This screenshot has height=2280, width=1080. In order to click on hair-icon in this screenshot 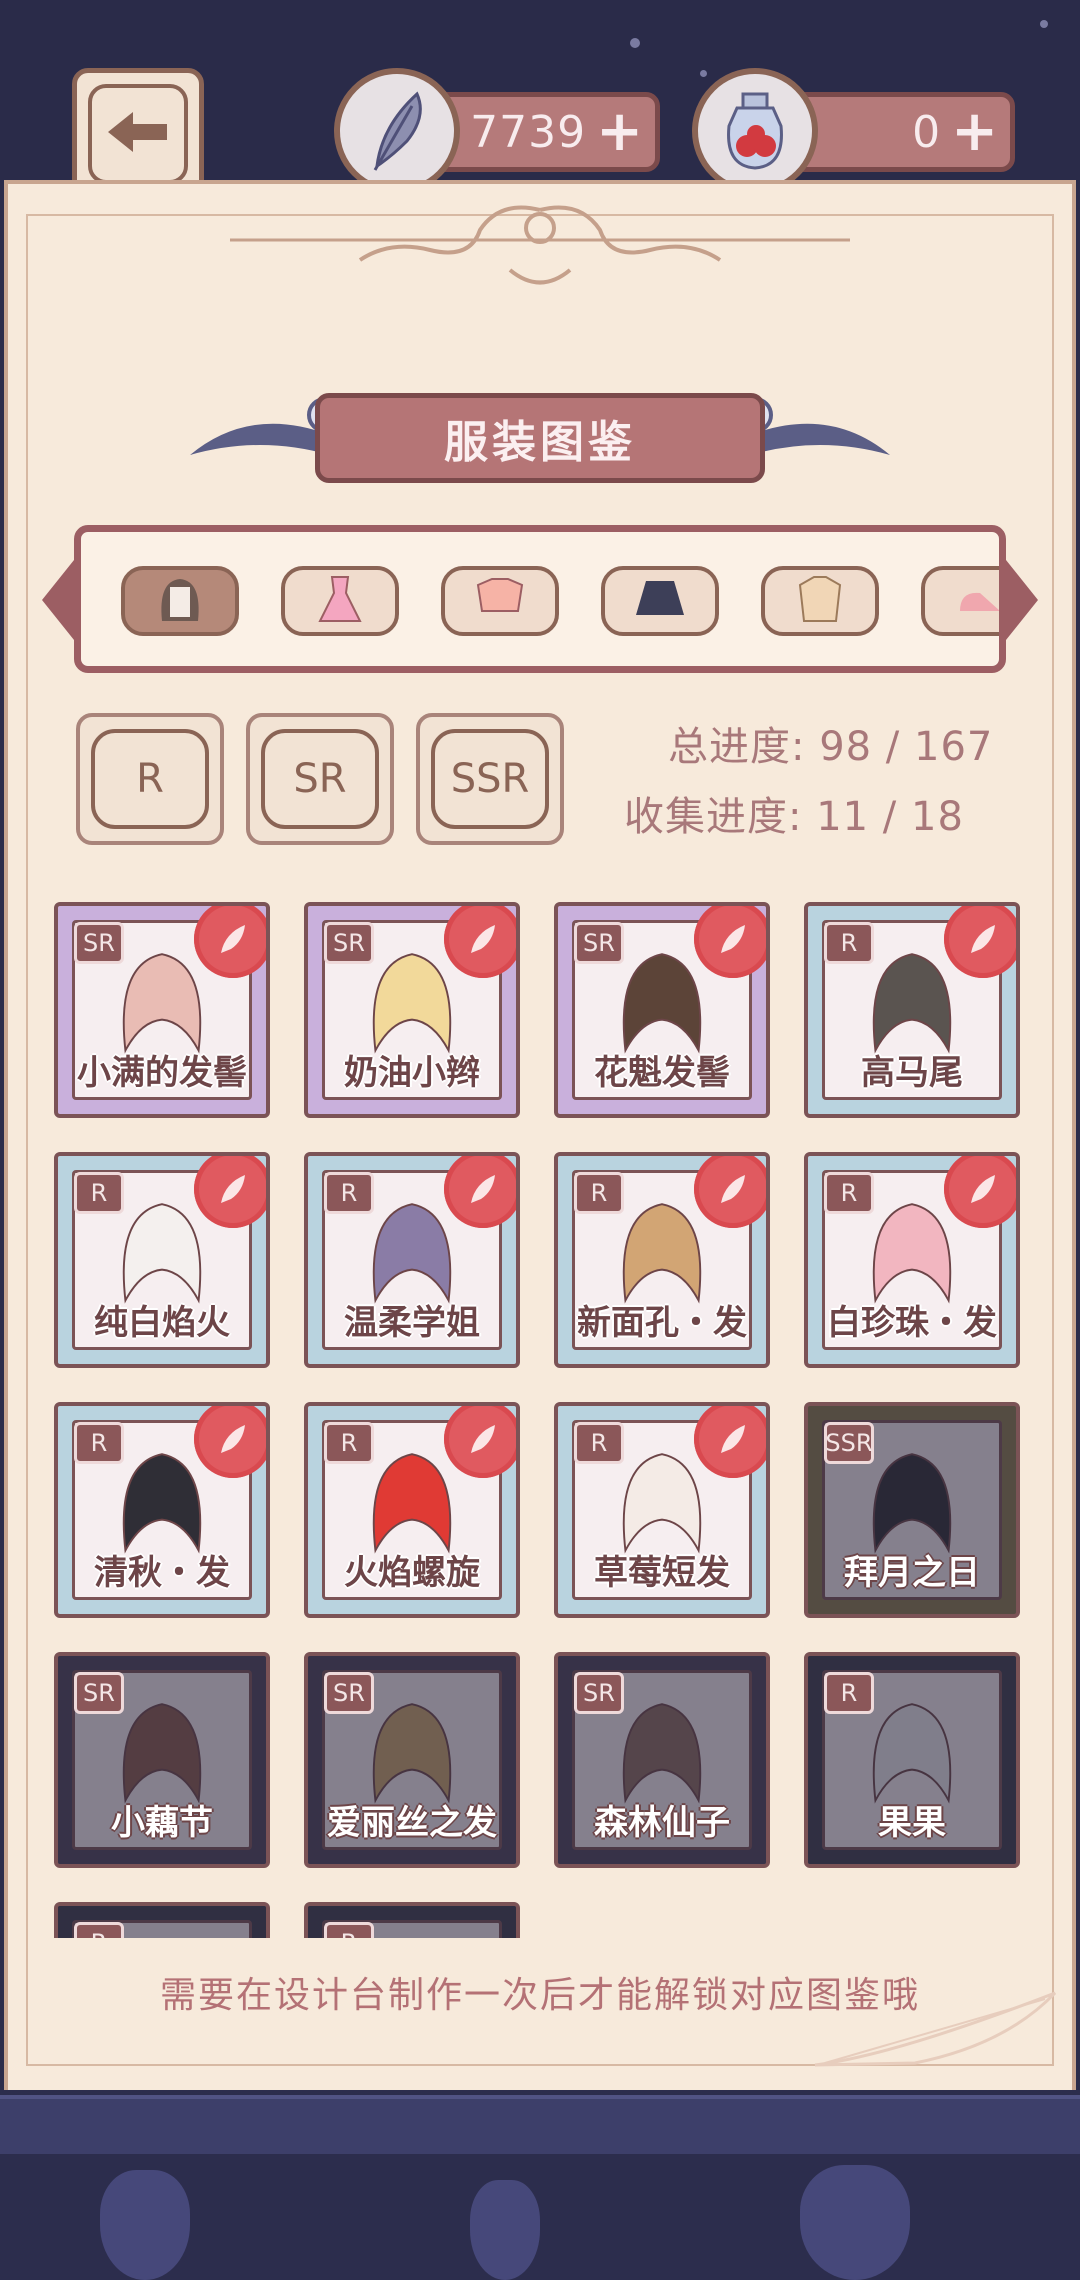, I will do `click(180, 601)`.